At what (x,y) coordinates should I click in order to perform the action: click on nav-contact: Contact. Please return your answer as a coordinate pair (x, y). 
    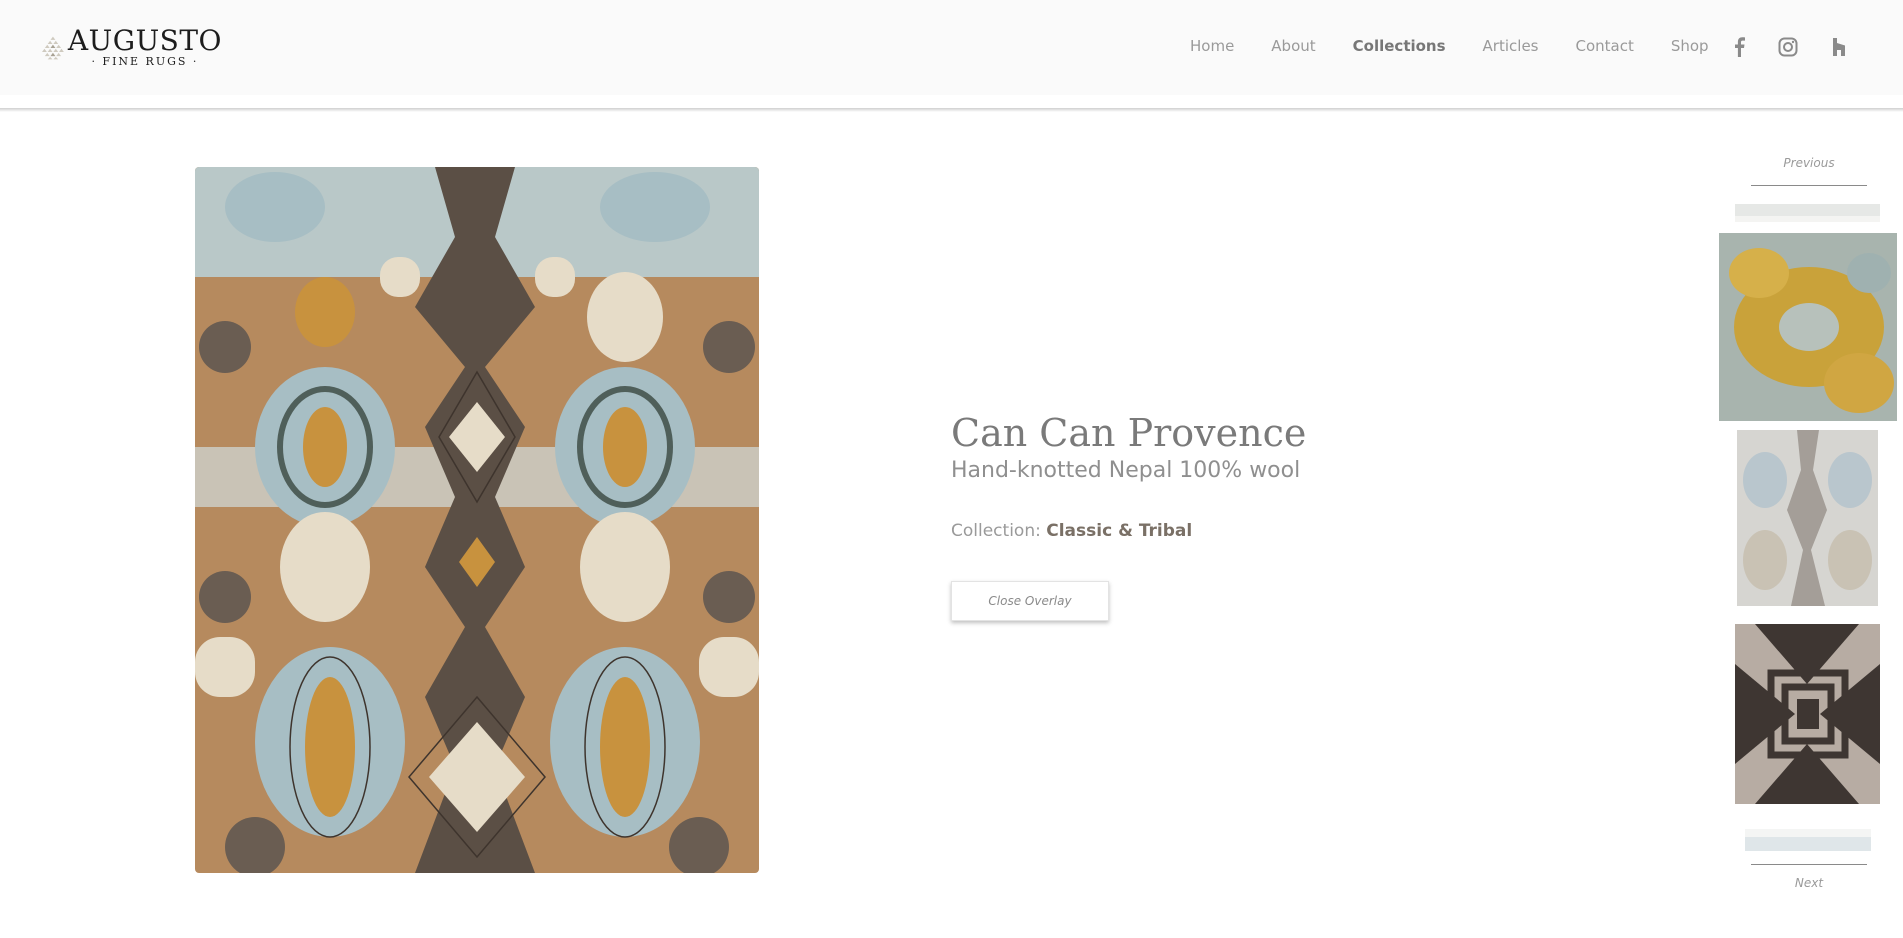
    Looking at the image, I should click on (1604, 46).